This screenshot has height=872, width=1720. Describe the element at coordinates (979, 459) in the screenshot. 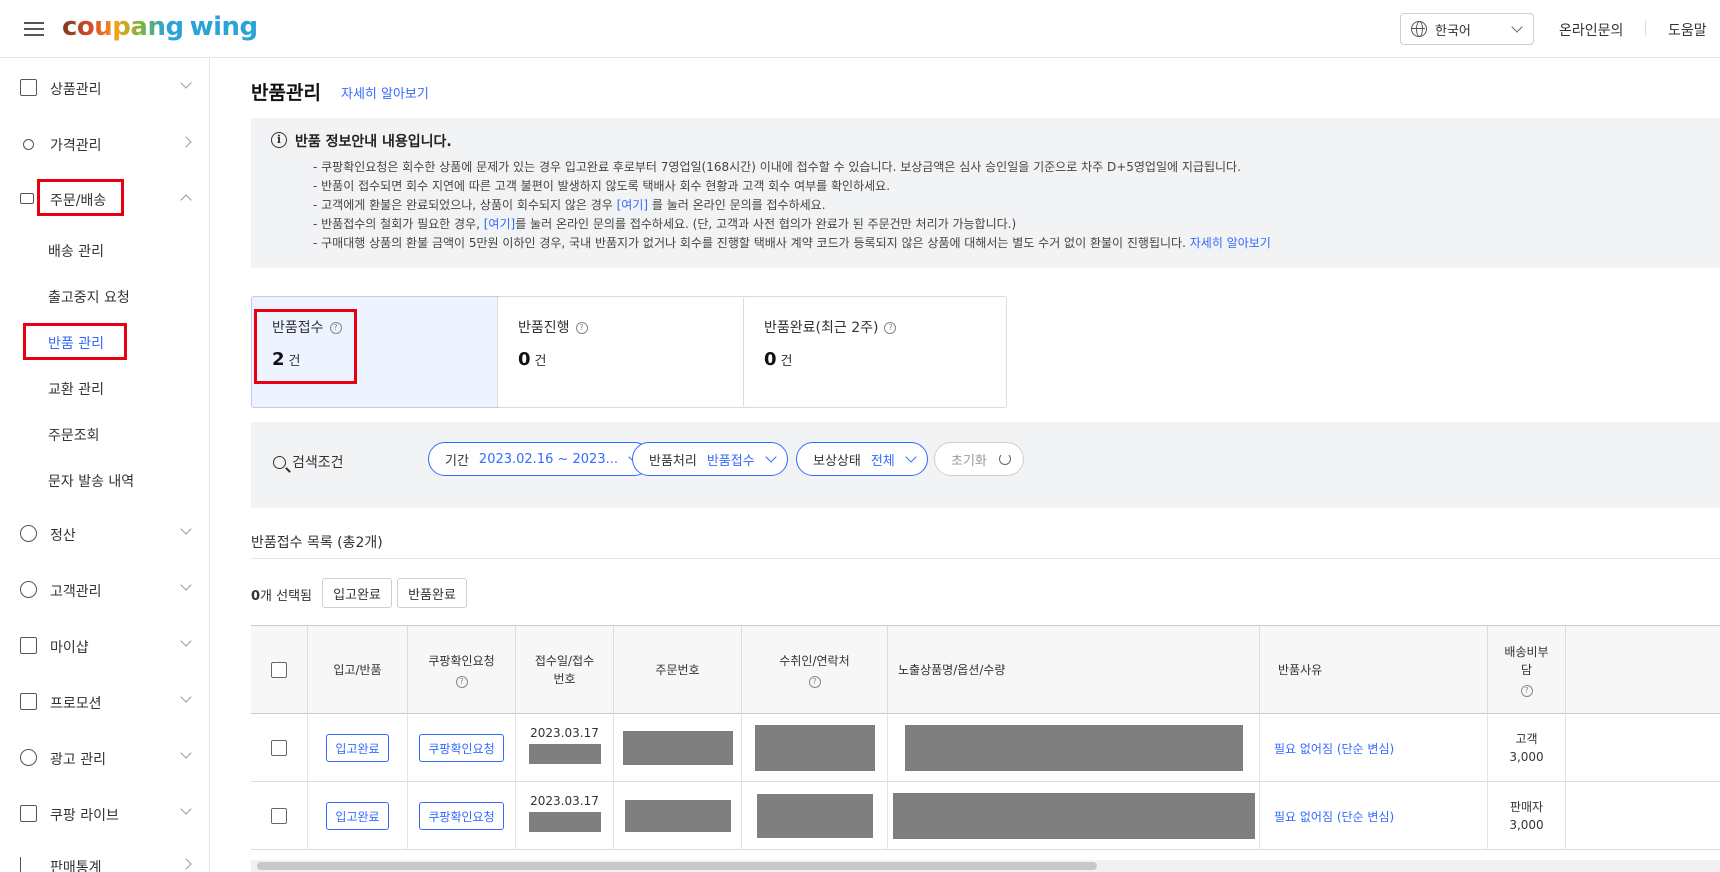

I see `reset-button: 초기화` at that location.